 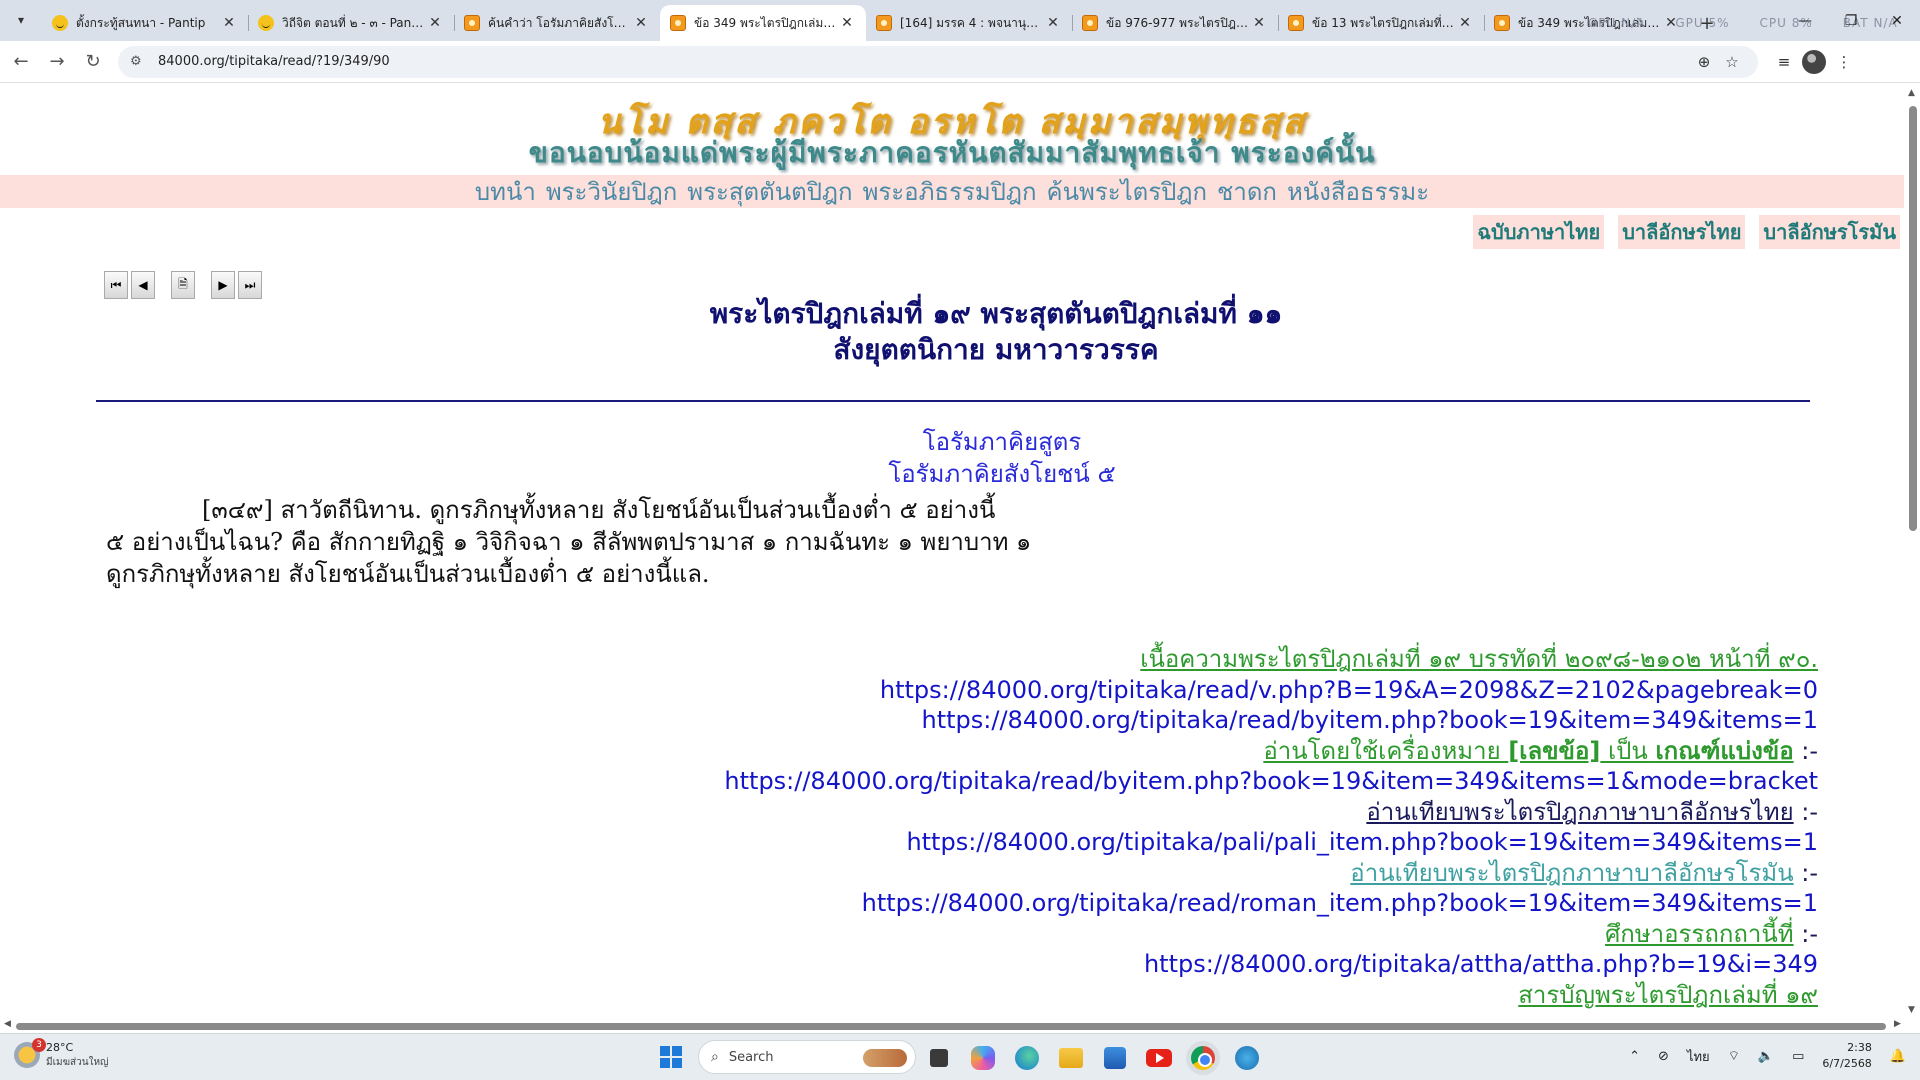 What do you see at coordinates (769, 191) in the screenshot?
I see `nav-sutta: พระสุตตันตปิฎก` at bounding box center [769, 191].